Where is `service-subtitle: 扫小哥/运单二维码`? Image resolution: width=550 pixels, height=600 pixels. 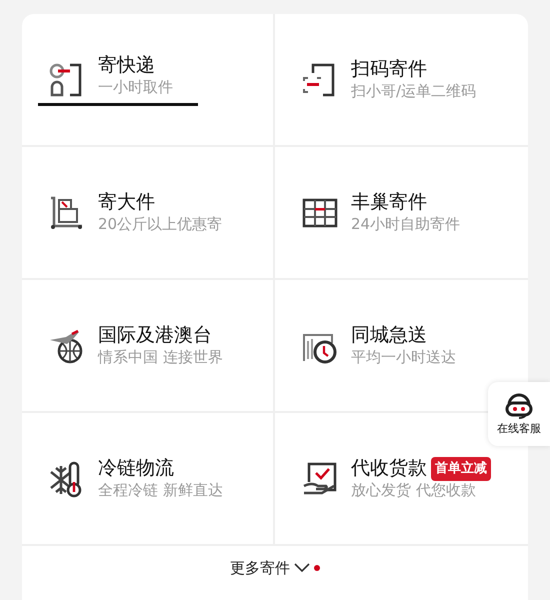 service-subtitle: 扫小哥/运单二维码 is located at coordinates (413, 92).